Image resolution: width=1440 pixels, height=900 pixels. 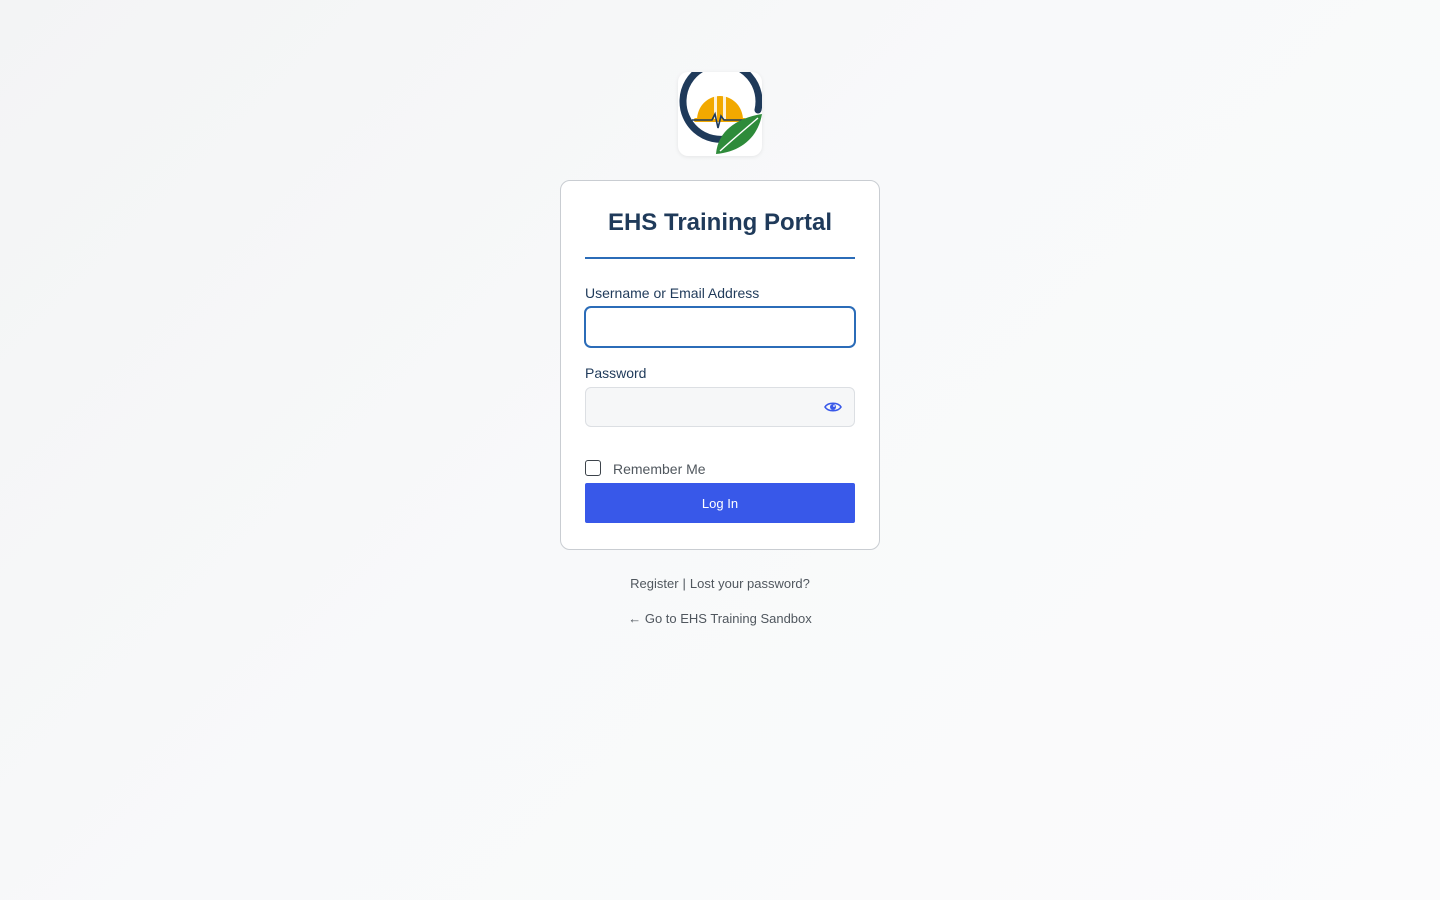 I want to click on back-to-site: ← Go to EHS Training Sandbox, so click(x=720, y=618).